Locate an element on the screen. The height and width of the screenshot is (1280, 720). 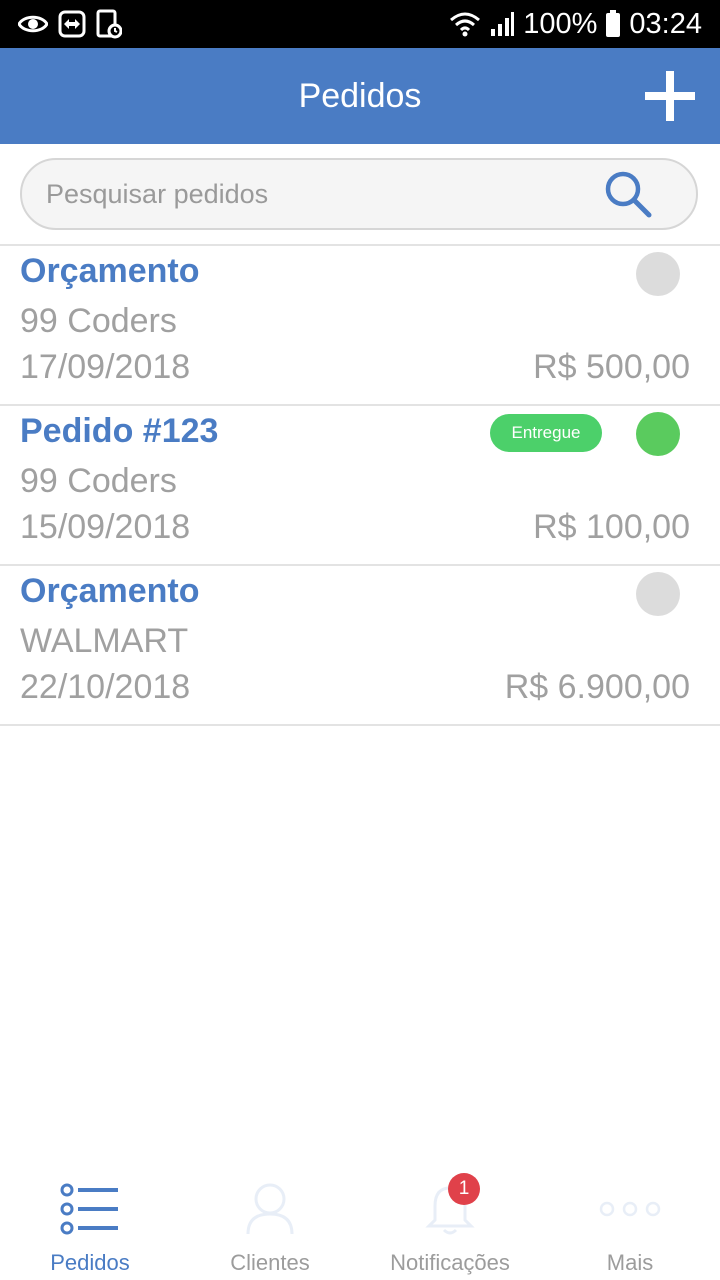
page-title: Pedidos is located at coordinates (360, 95).